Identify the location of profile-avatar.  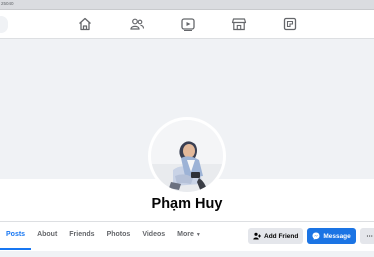
(187, 156).